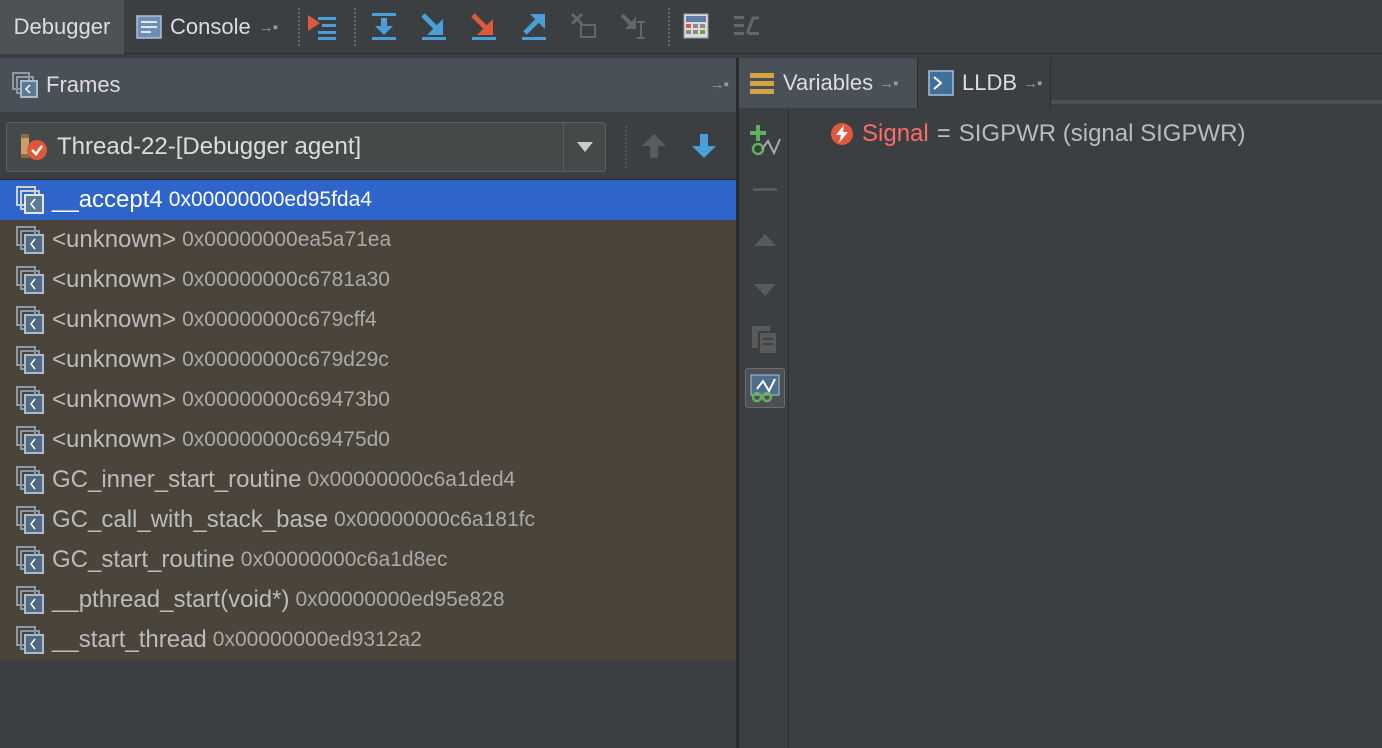 This screenshot has width=1382, height=748. Describe the element at coordinates (369, 85) in the screenshot. I see `frames-panel-header: Frames →▪` at that location.